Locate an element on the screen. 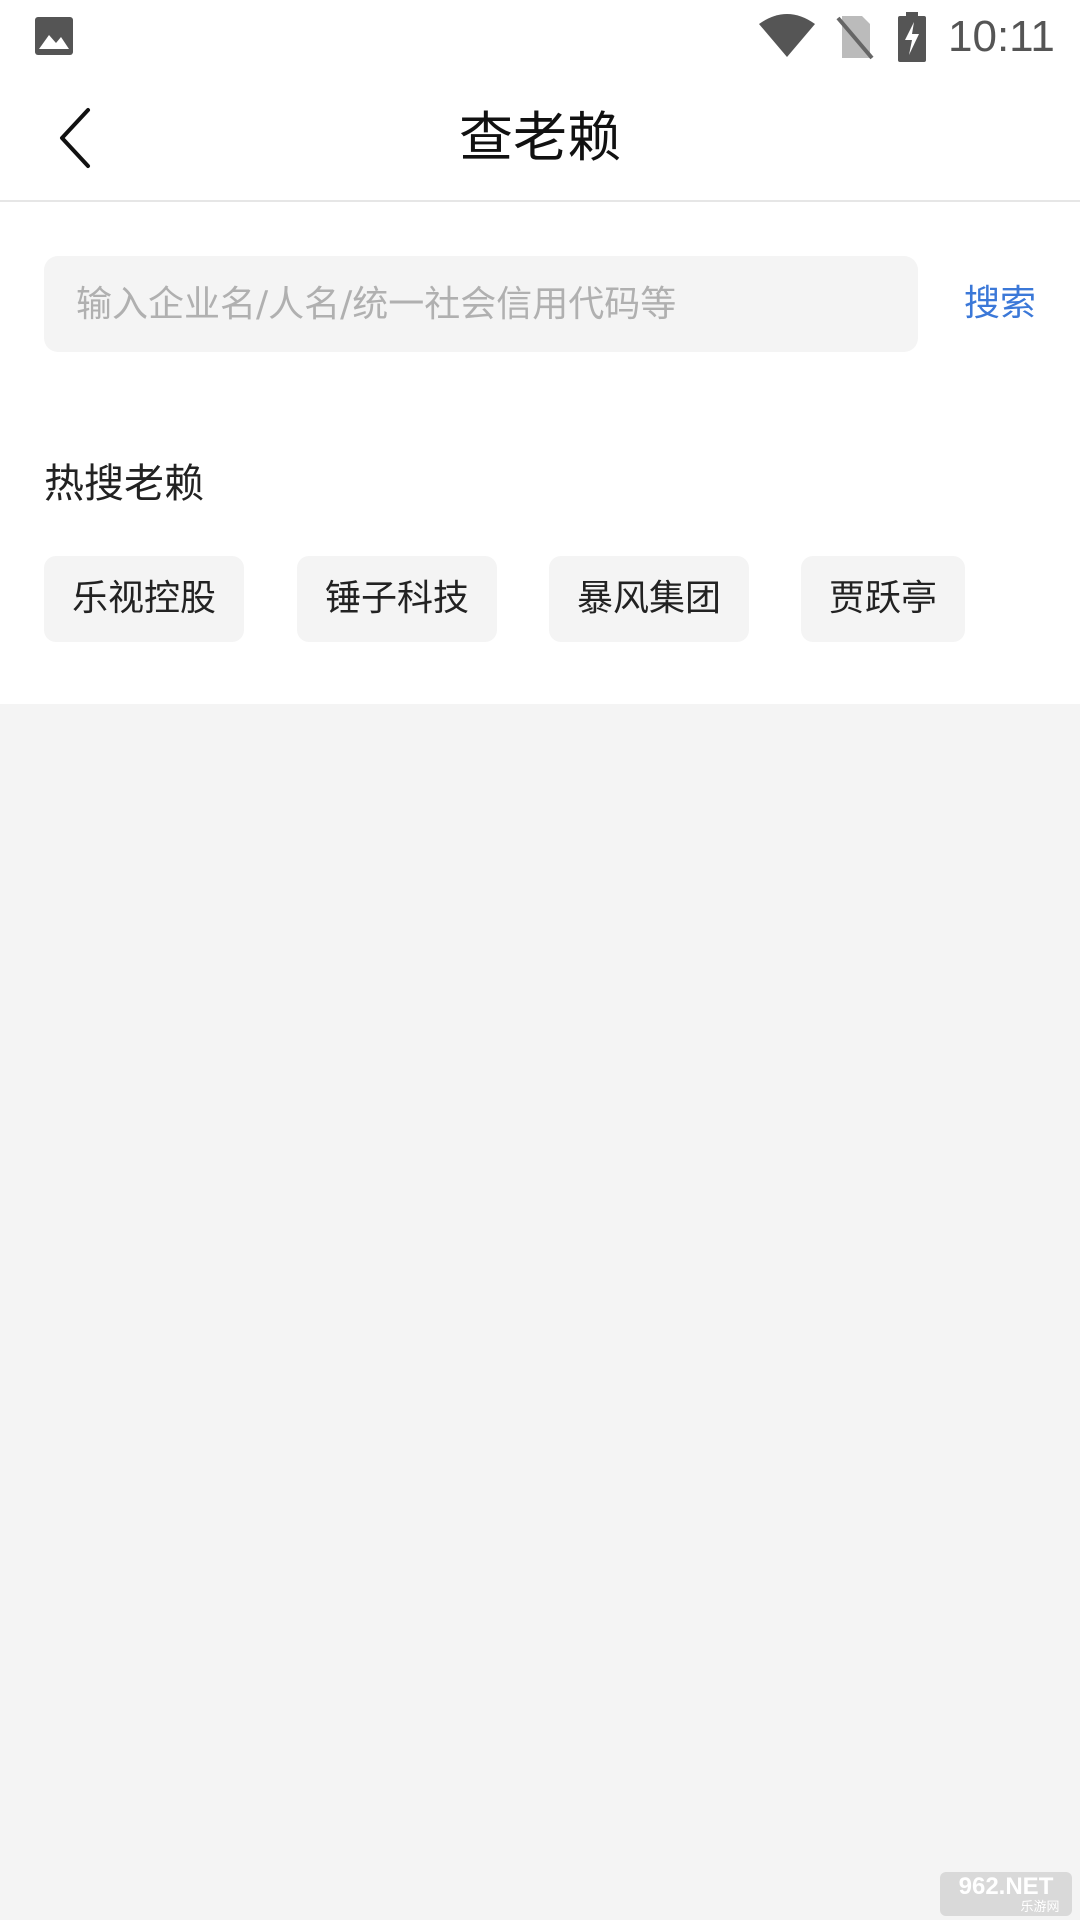  back-button is located at coordinates (76, 138).